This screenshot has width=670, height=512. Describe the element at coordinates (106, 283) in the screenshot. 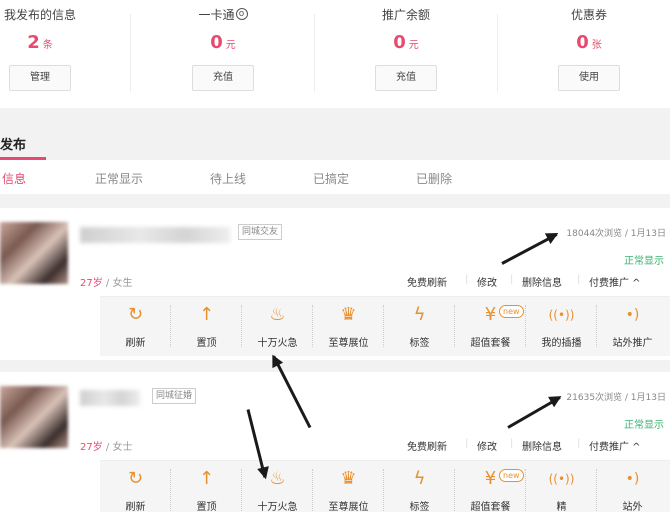

I see `user-meta: 27岁 / 女生` at that location.